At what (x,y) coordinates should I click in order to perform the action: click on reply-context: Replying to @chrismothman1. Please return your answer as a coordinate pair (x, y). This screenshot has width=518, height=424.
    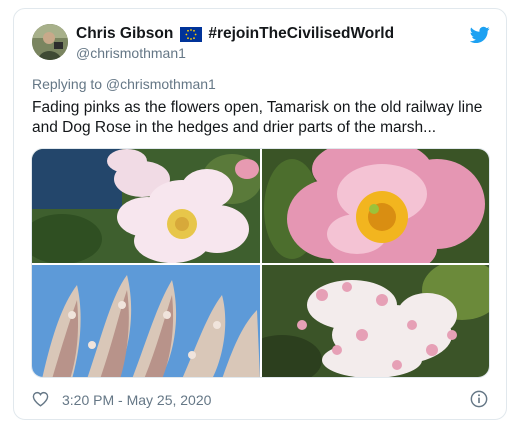
    Looking at the image, I should click on (124, 84).